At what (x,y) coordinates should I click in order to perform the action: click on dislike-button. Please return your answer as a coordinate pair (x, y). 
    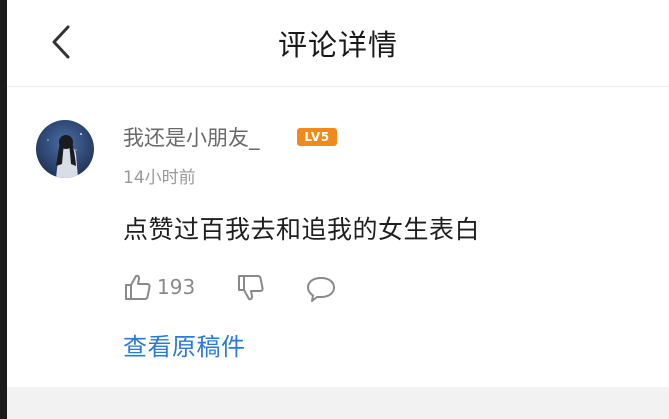
    Looking at the image, I should click on (251, 290).